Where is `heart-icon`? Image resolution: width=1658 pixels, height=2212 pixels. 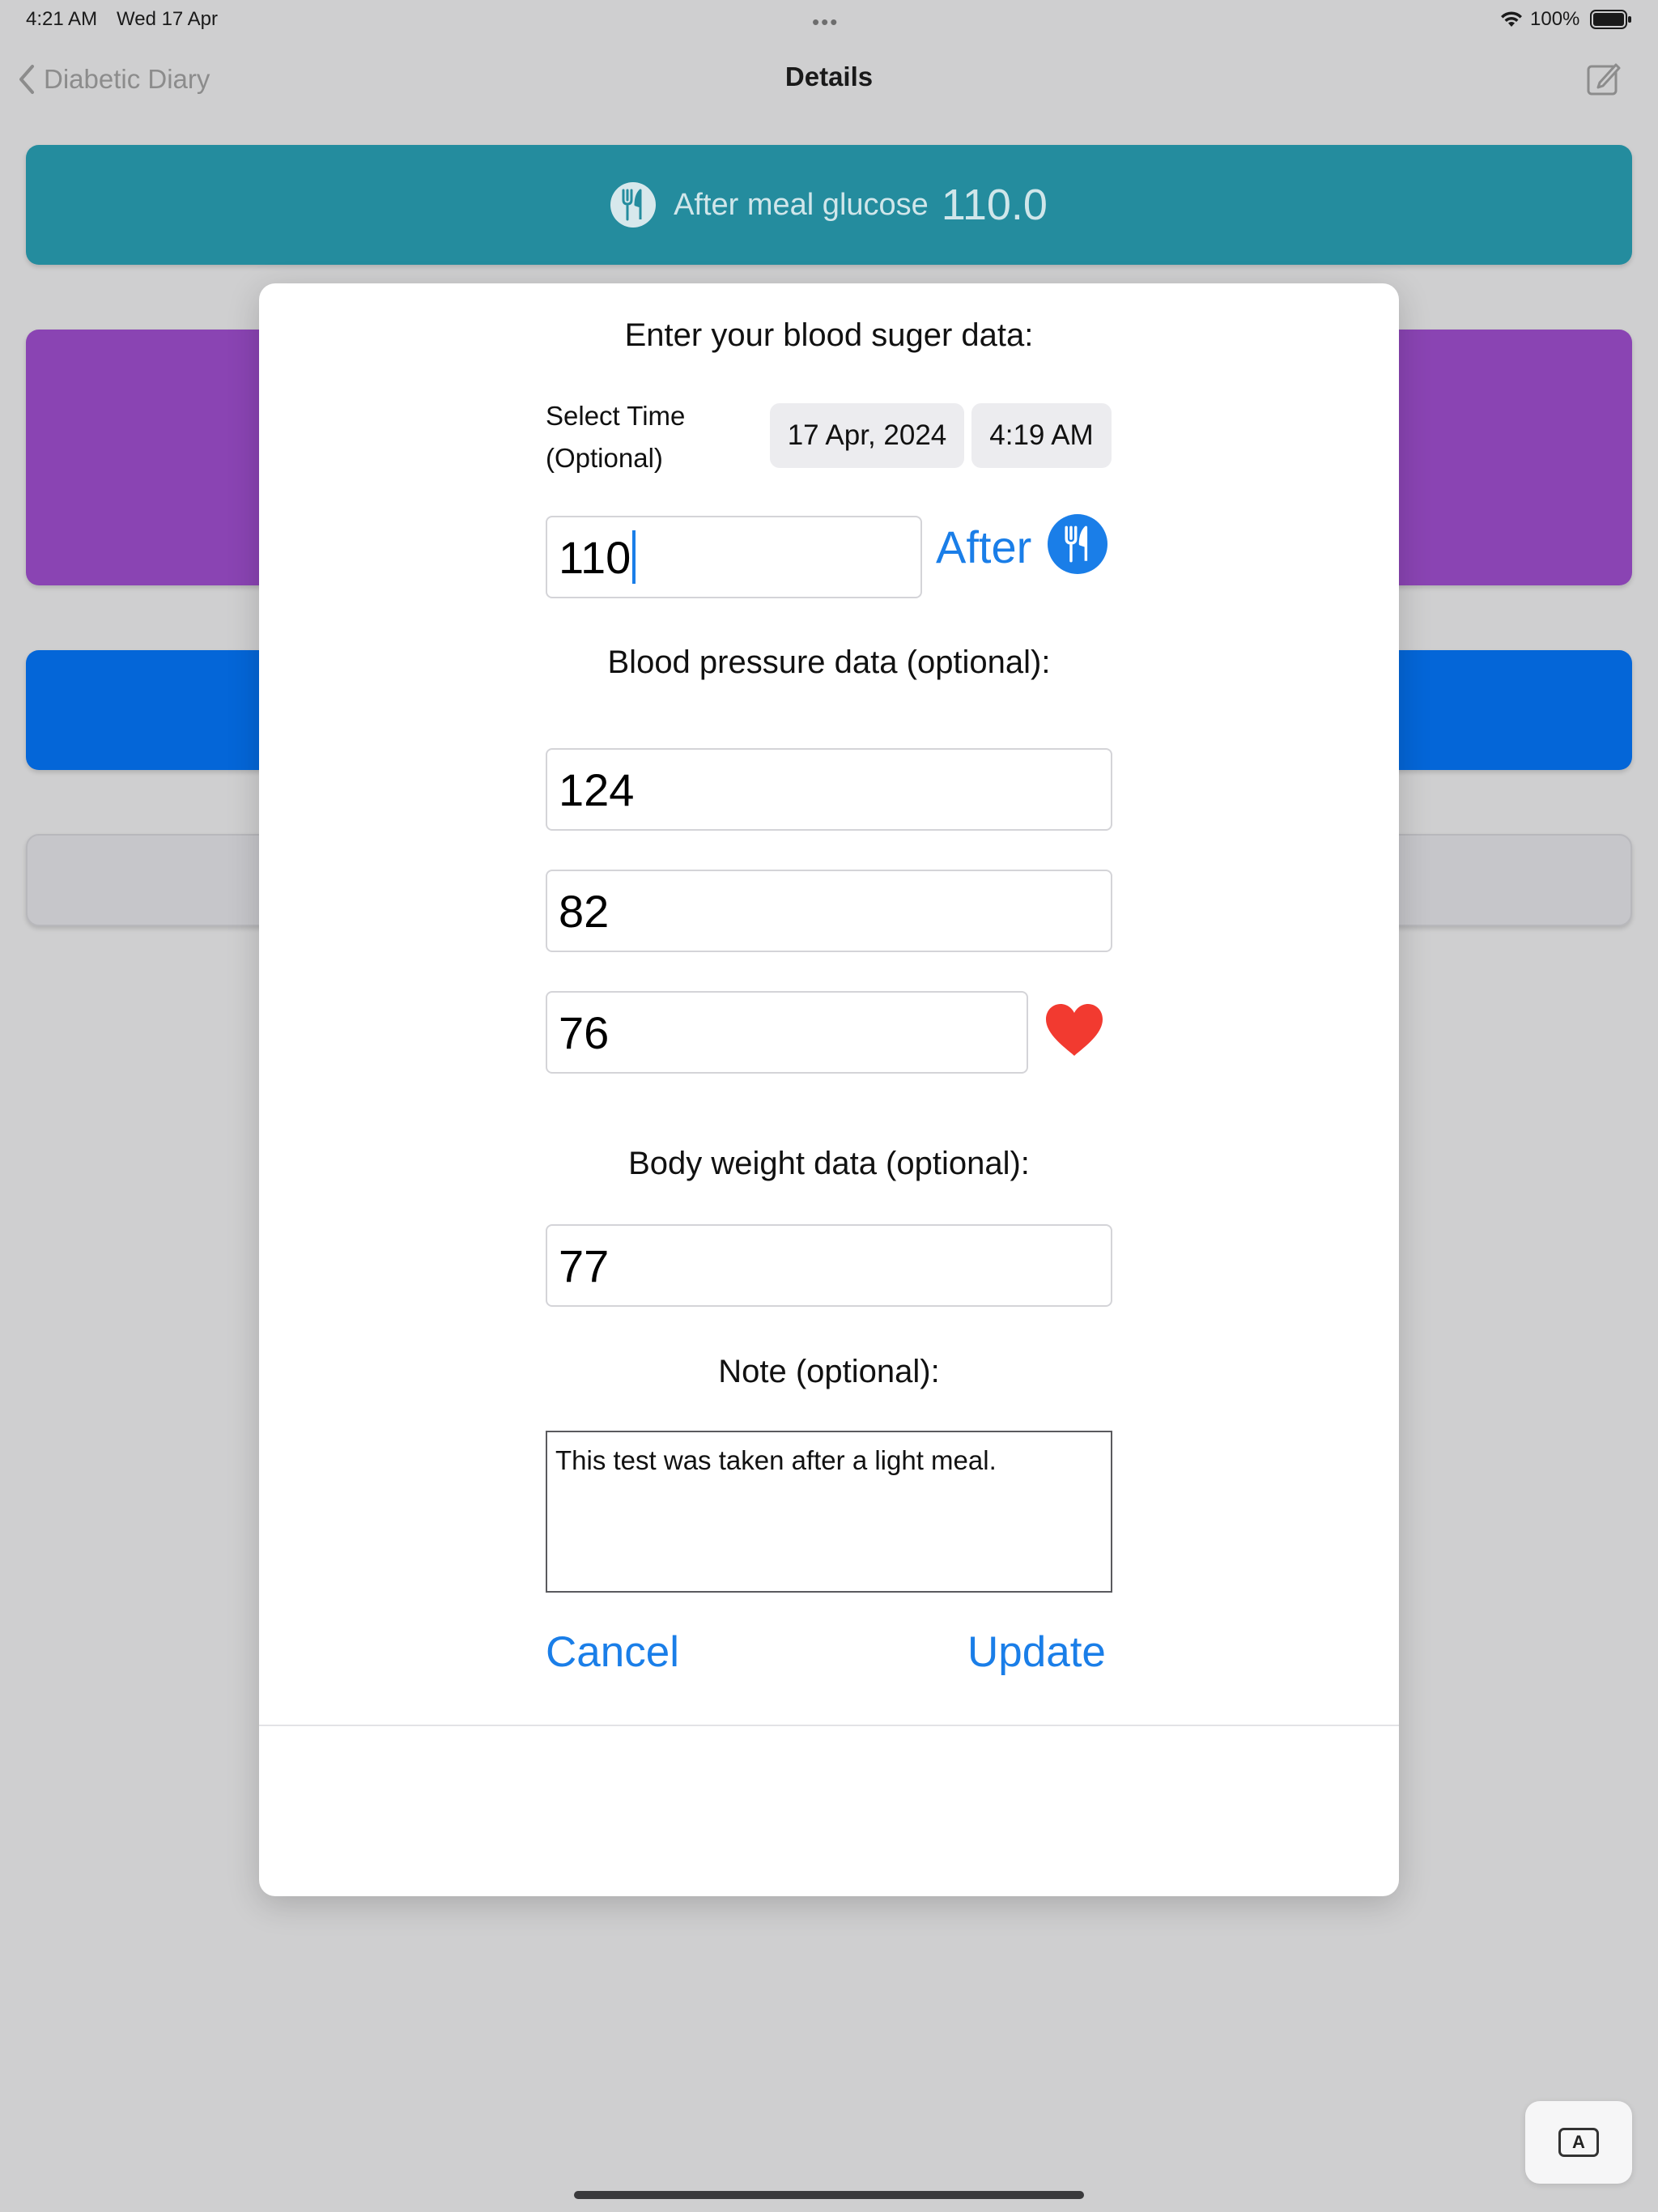 heart-icon is located at coordinates (1074, 1029).